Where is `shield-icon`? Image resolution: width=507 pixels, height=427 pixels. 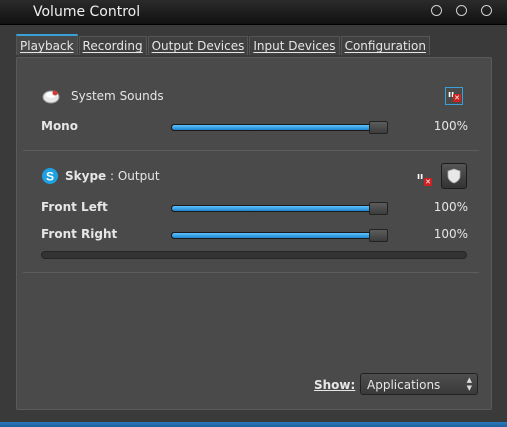 shield-icon is located at coordinates (454, 176).